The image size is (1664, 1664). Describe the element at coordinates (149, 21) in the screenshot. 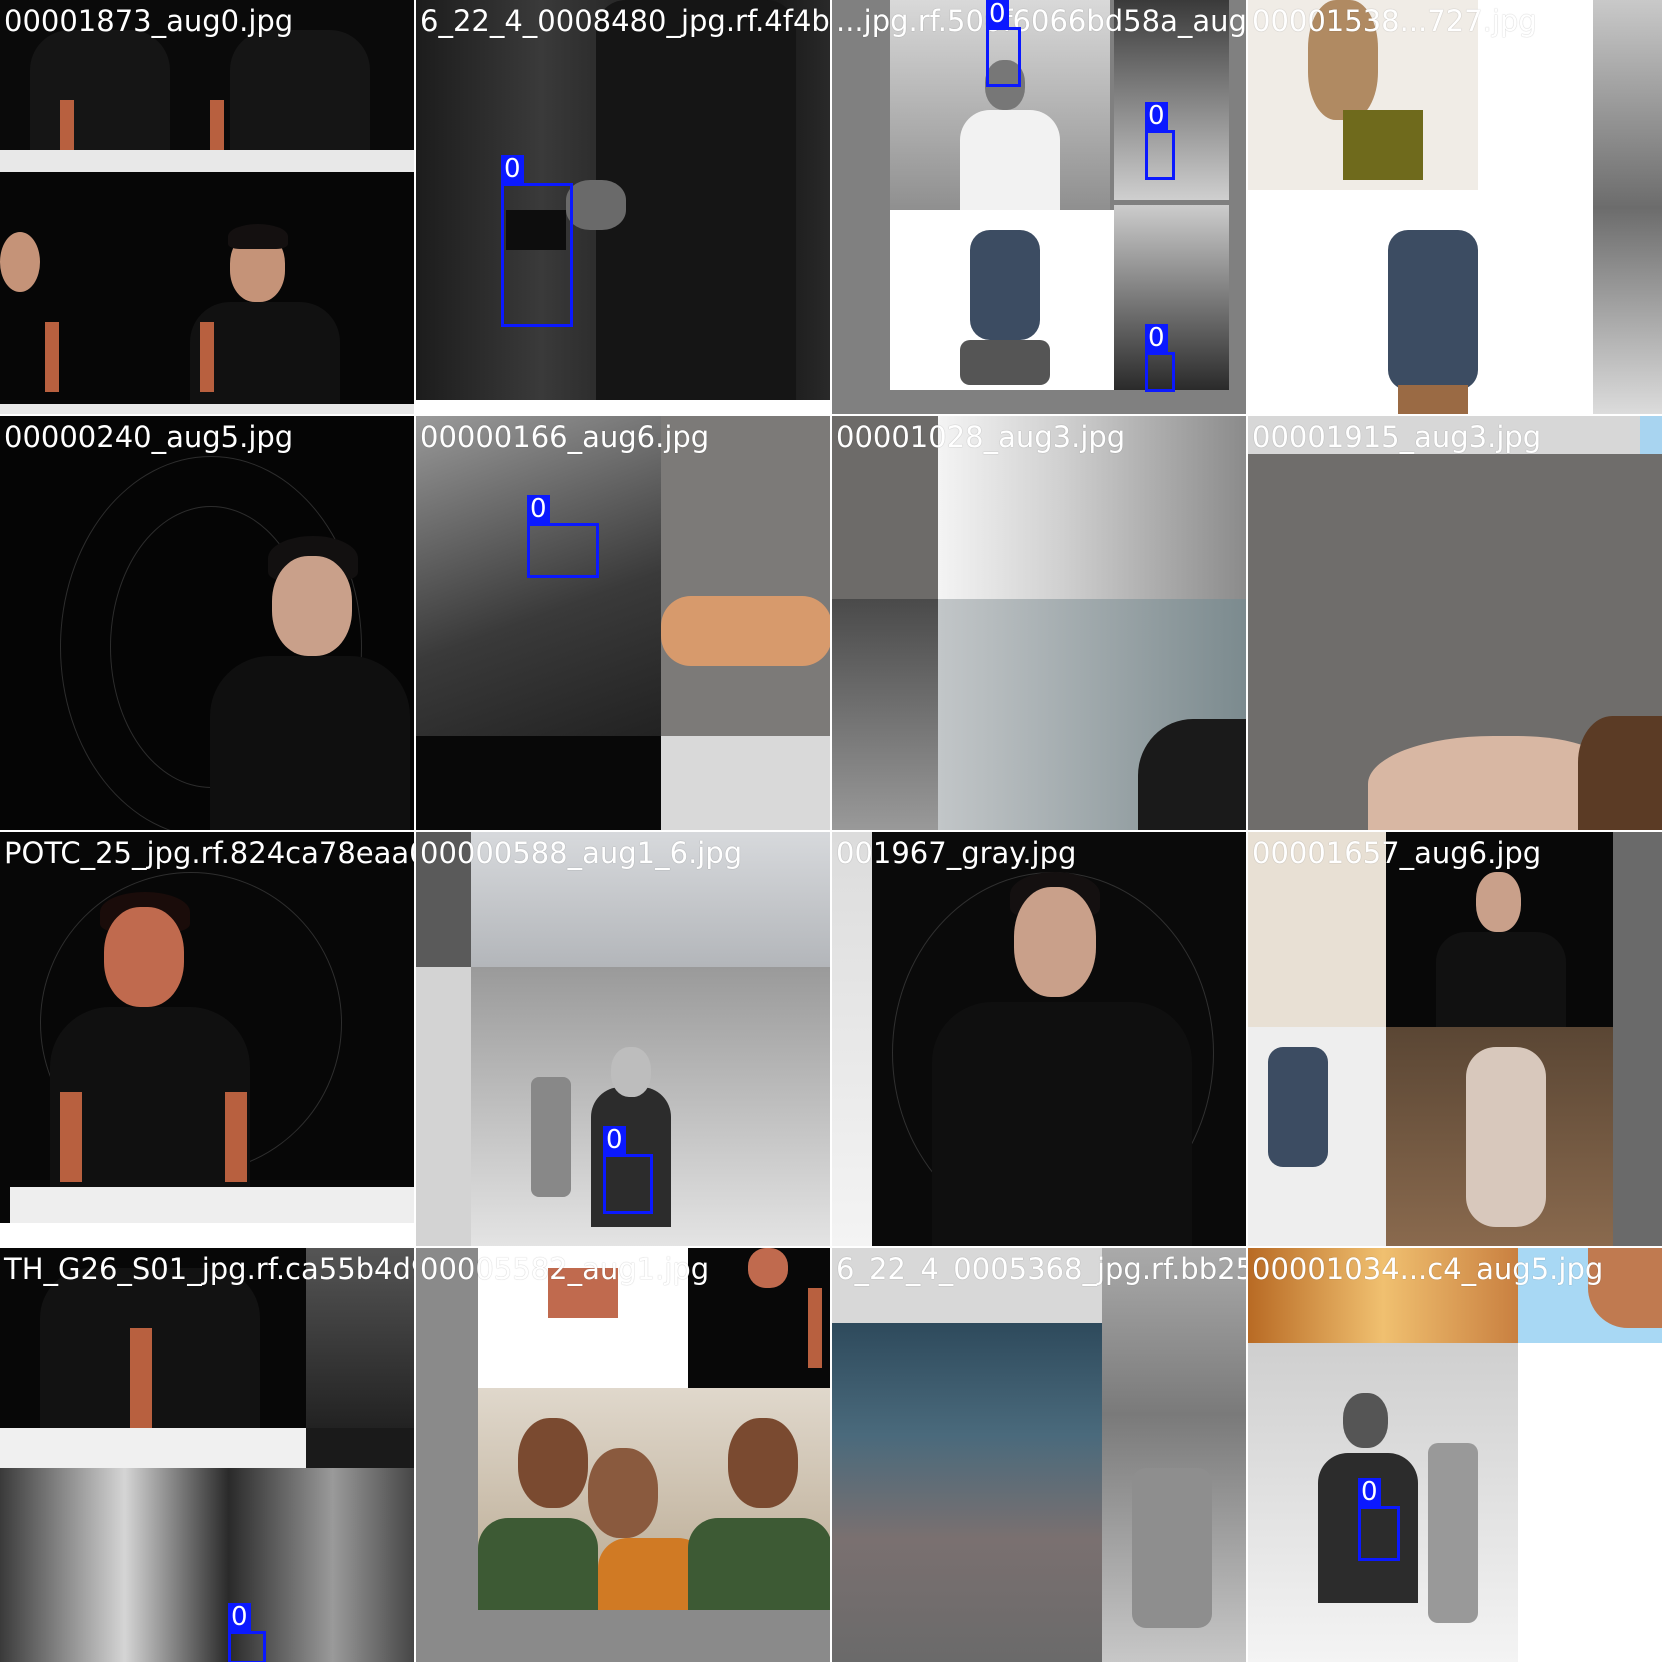

I see `tile-filename-label: 00001873_aug0.jpg` at that location.